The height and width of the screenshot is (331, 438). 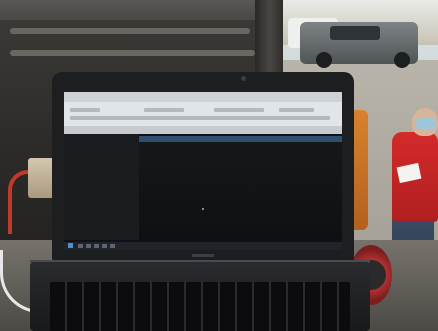 I want to click on face-mask, so click(x=426, y=124).